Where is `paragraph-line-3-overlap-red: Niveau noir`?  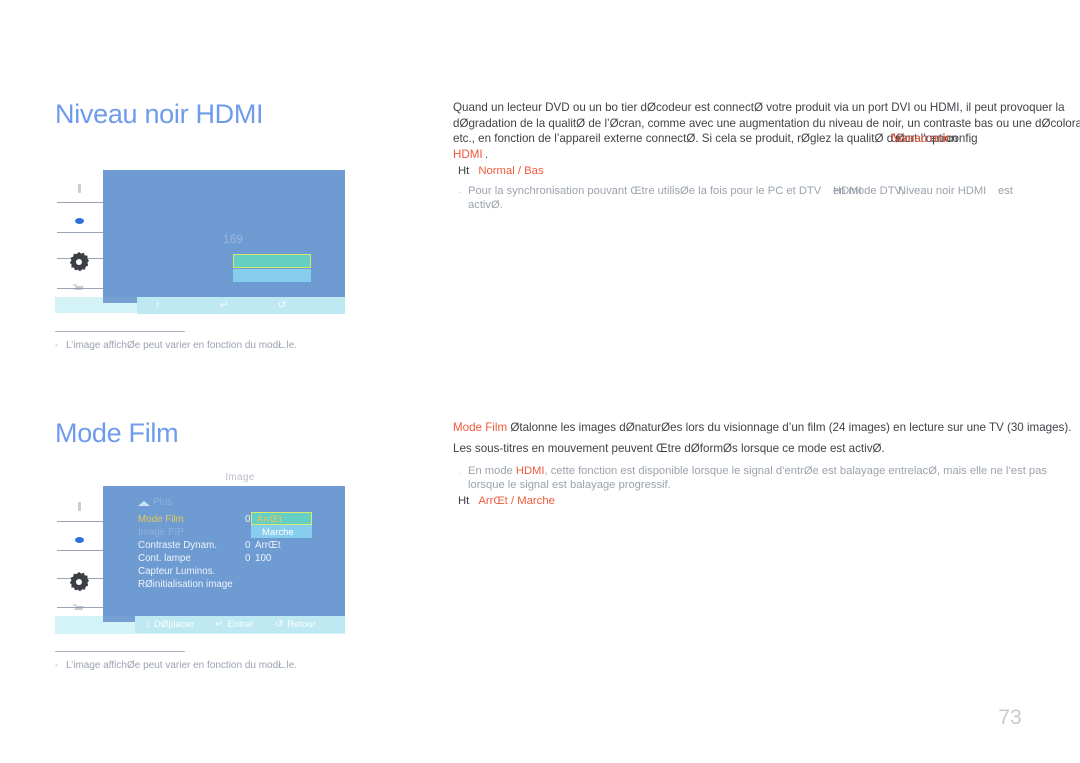
paragraph-line-3-overlap-red: Niveau noir is located at coordinates (920, 138).